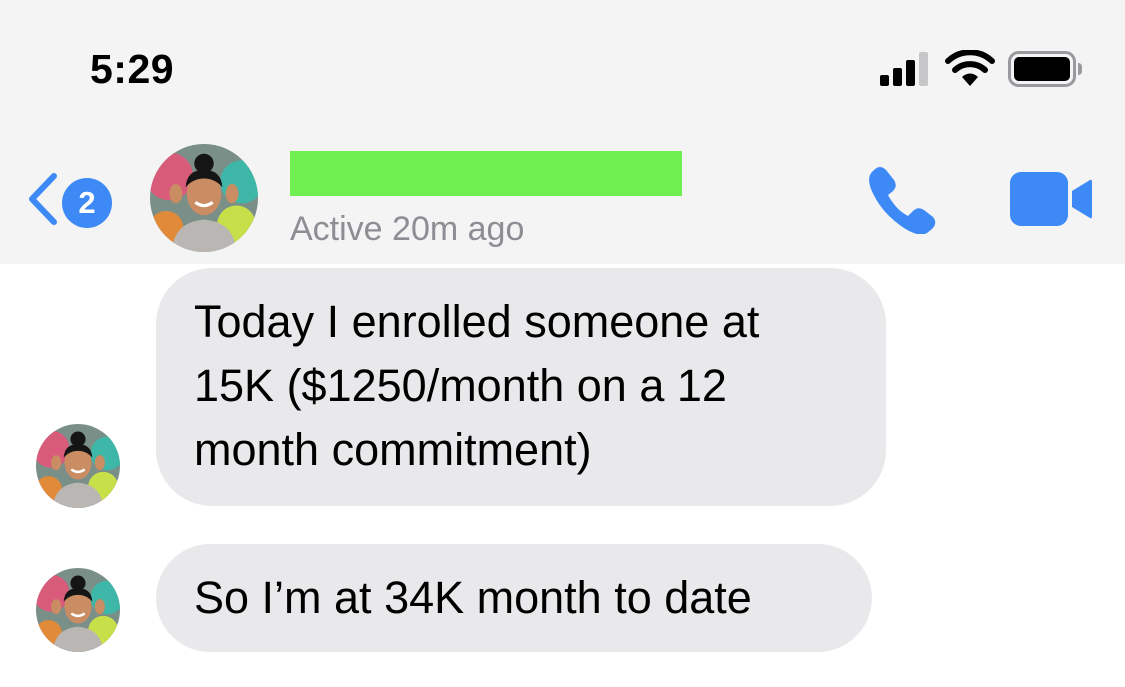  Describe the element at coordinates (1051, 199) in the screenshot. I see `video-camera-icon` at that location.